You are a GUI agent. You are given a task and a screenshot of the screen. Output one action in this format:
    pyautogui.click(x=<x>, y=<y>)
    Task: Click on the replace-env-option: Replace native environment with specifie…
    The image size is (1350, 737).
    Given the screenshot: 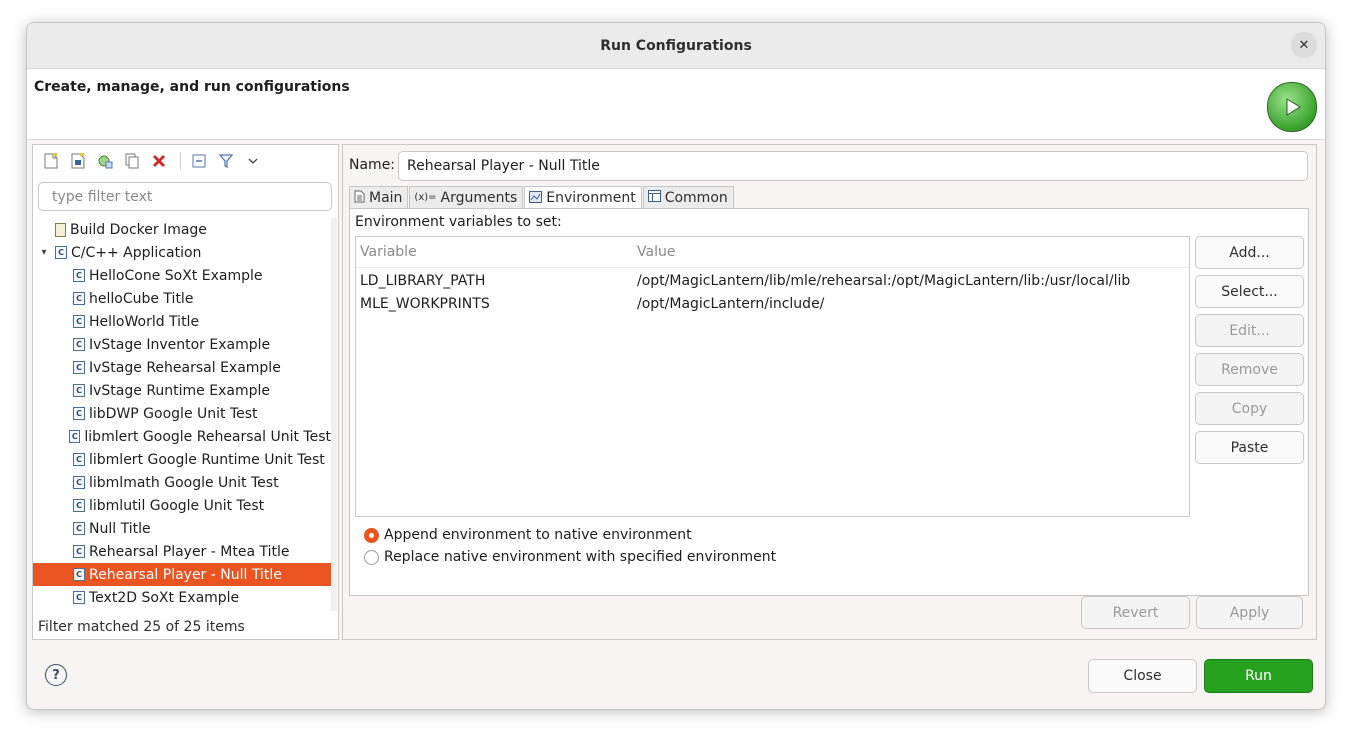 What is the action you would take?
    pyautogui.click(x=570, y=557)
    